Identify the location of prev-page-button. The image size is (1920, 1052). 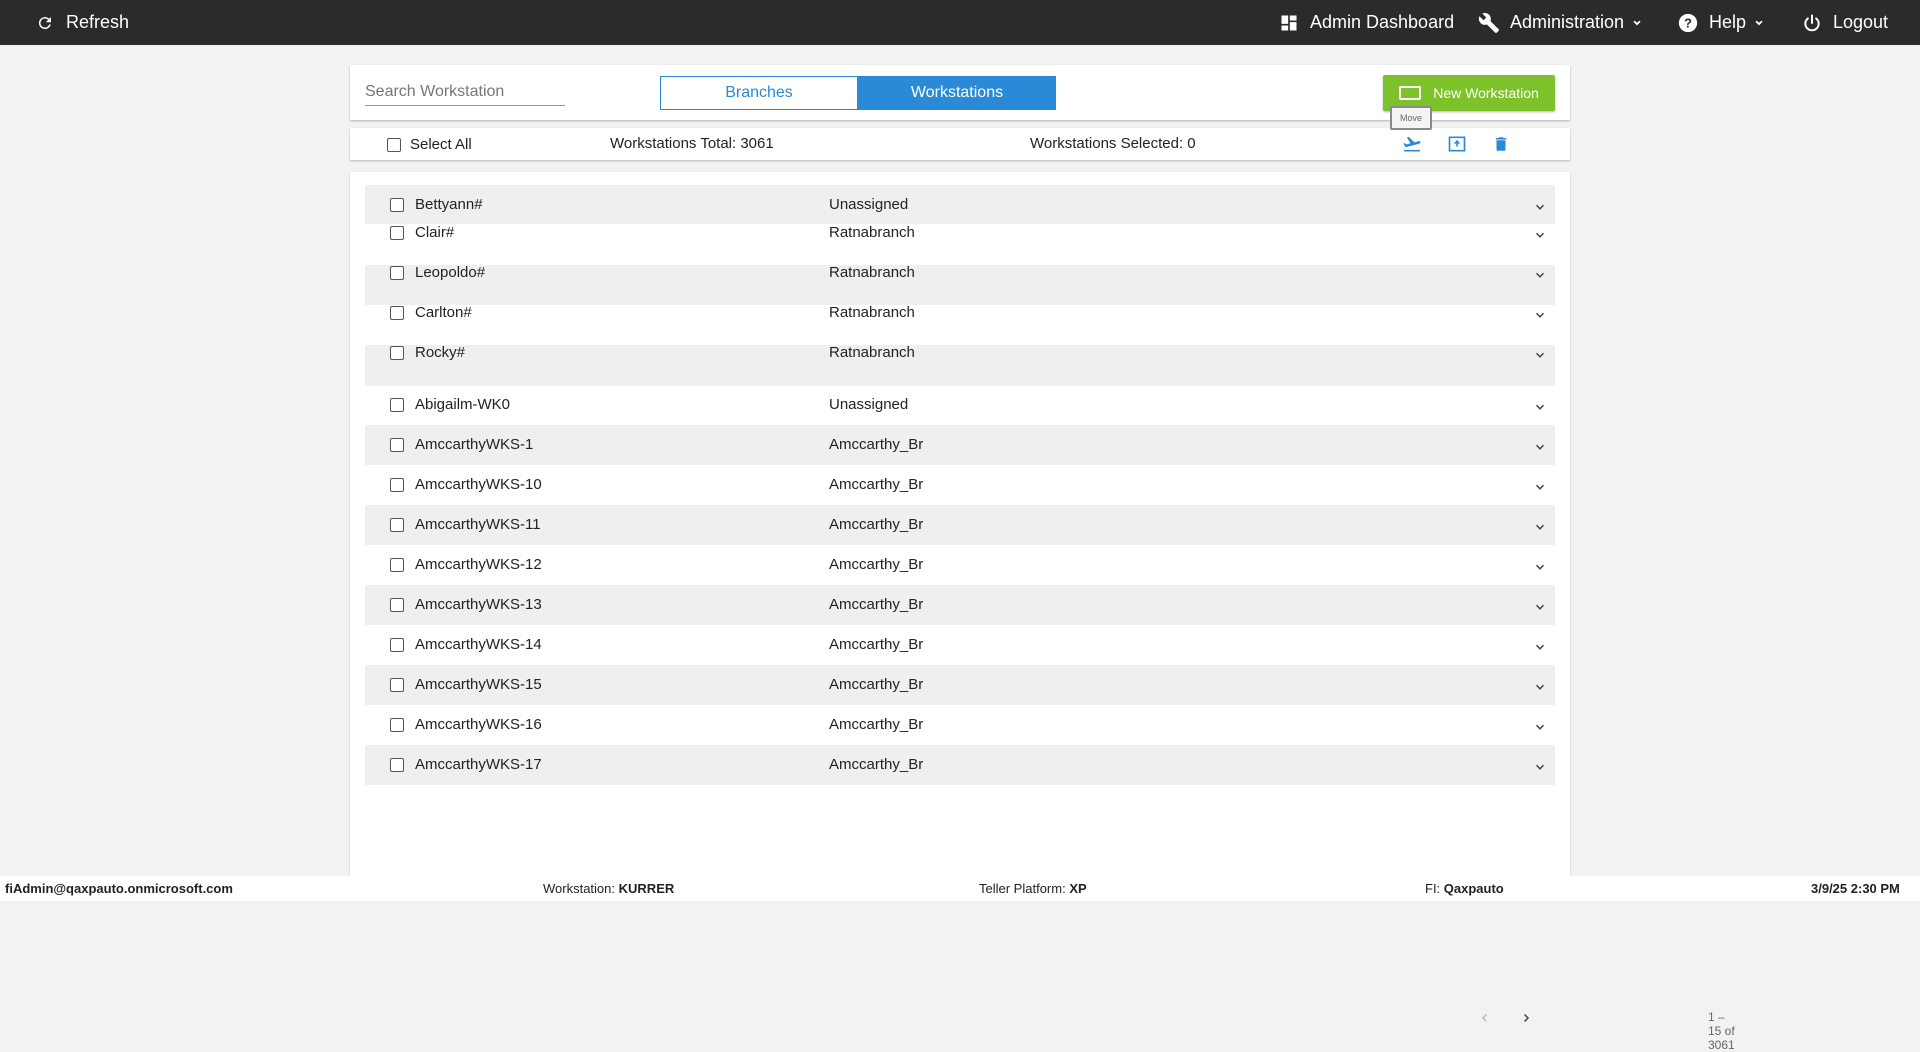
(1485, 1018).